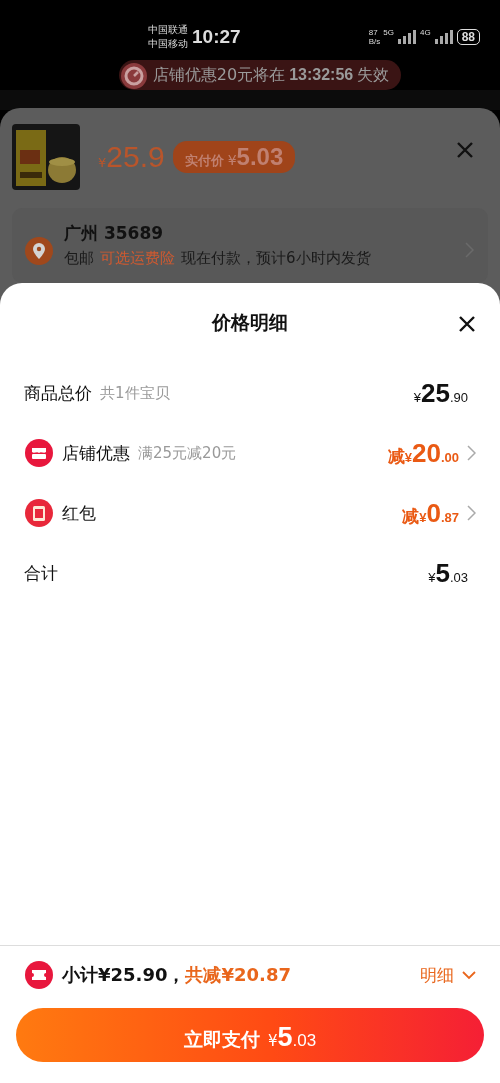 The height and width of the screenshot is (1083, 500). Describe the element at coordinates (133, 75) in the screenshot. I see `alarm-clock-icon` at that location.